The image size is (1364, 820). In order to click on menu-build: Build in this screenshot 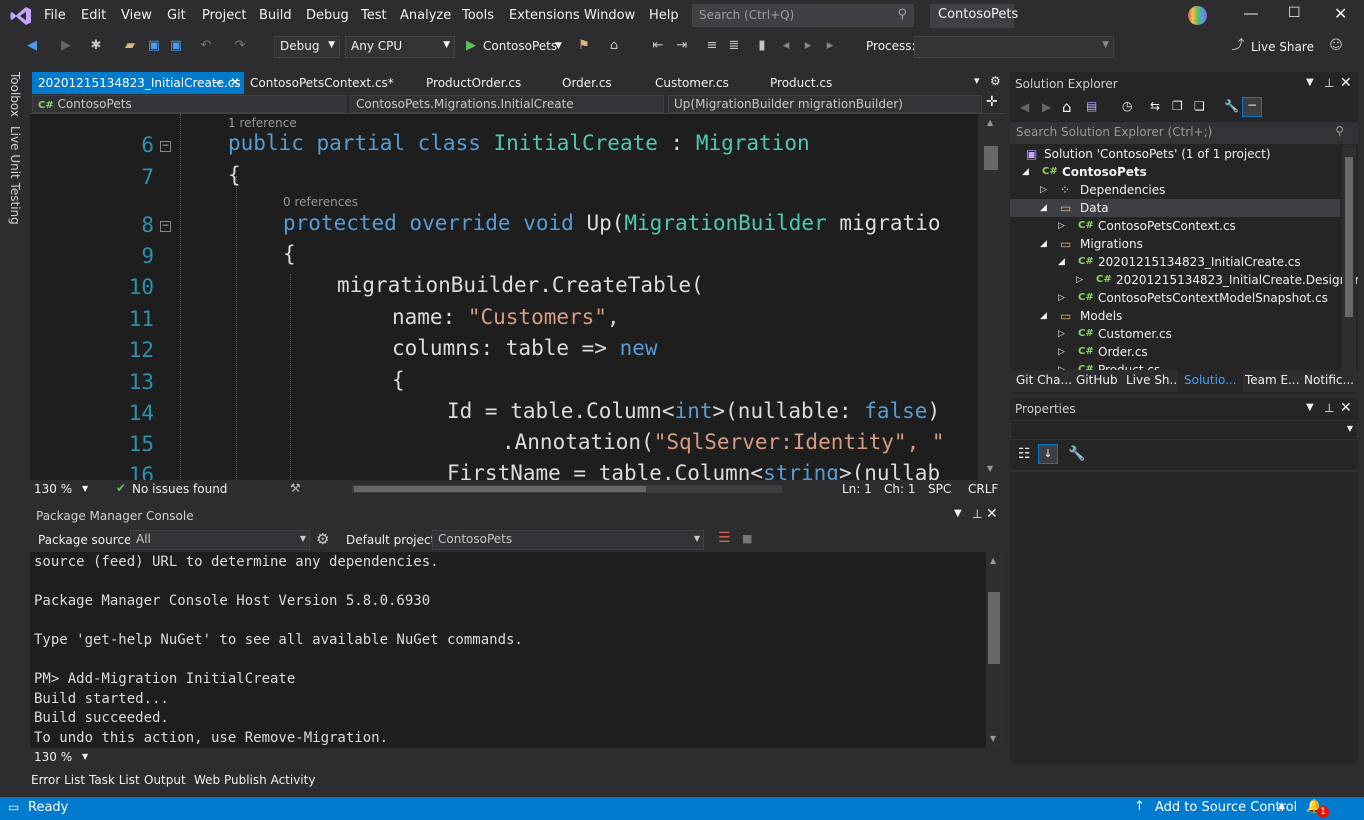, I will do `click(275, 15)`.